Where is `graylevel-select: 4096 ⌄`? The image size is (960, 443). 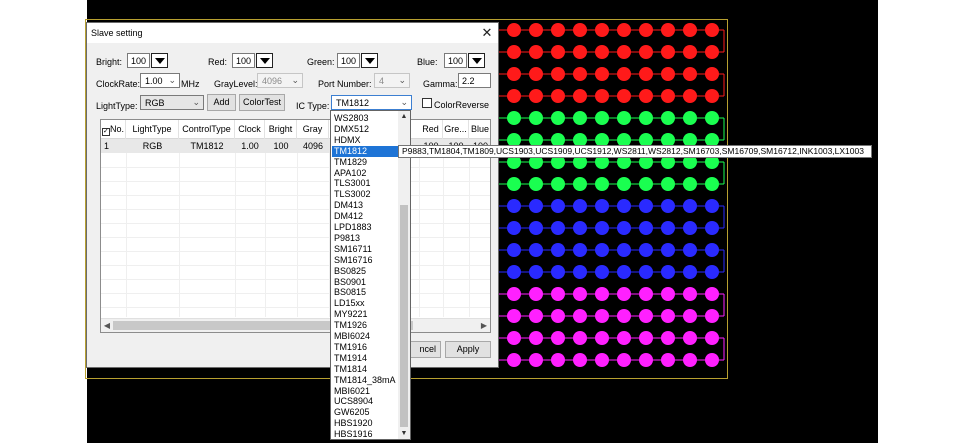 graylevel-select: 4096 ⌄ is located at coordinates (280, 80).